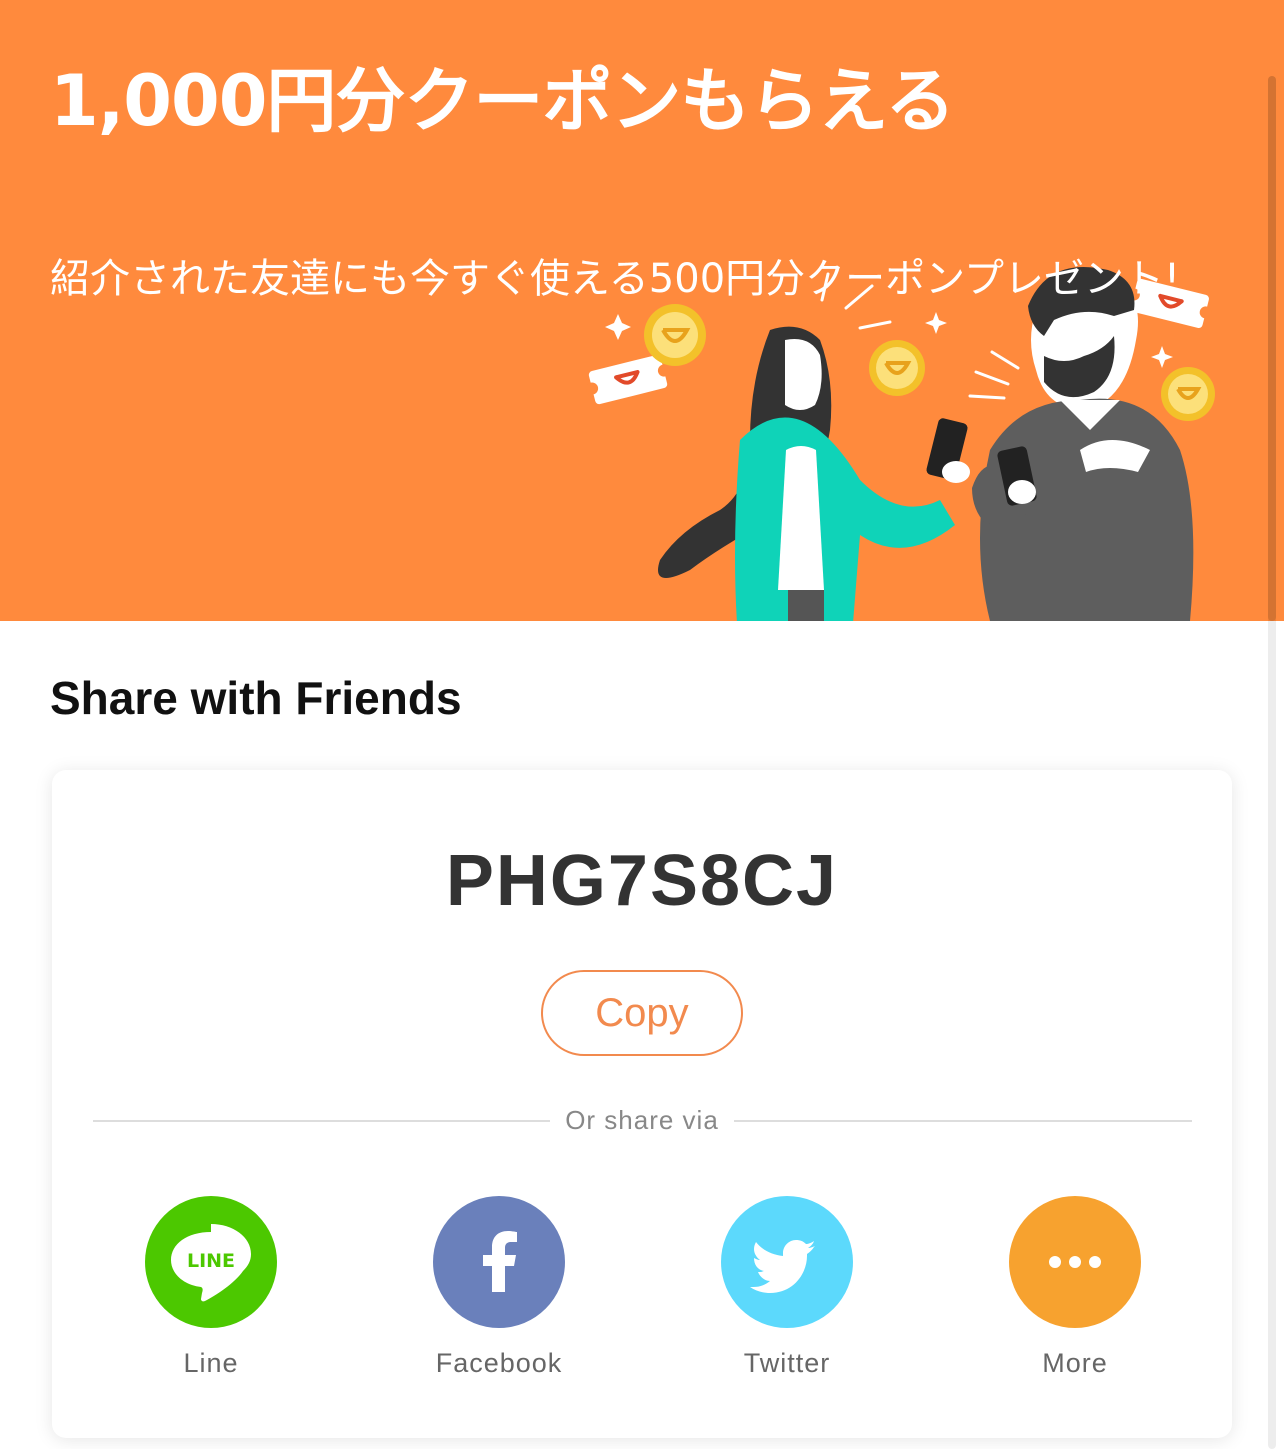 The width and height of the screenshot is (1284, 1449). I want to click on share-option-label: Facebook, so click(499, 1363).